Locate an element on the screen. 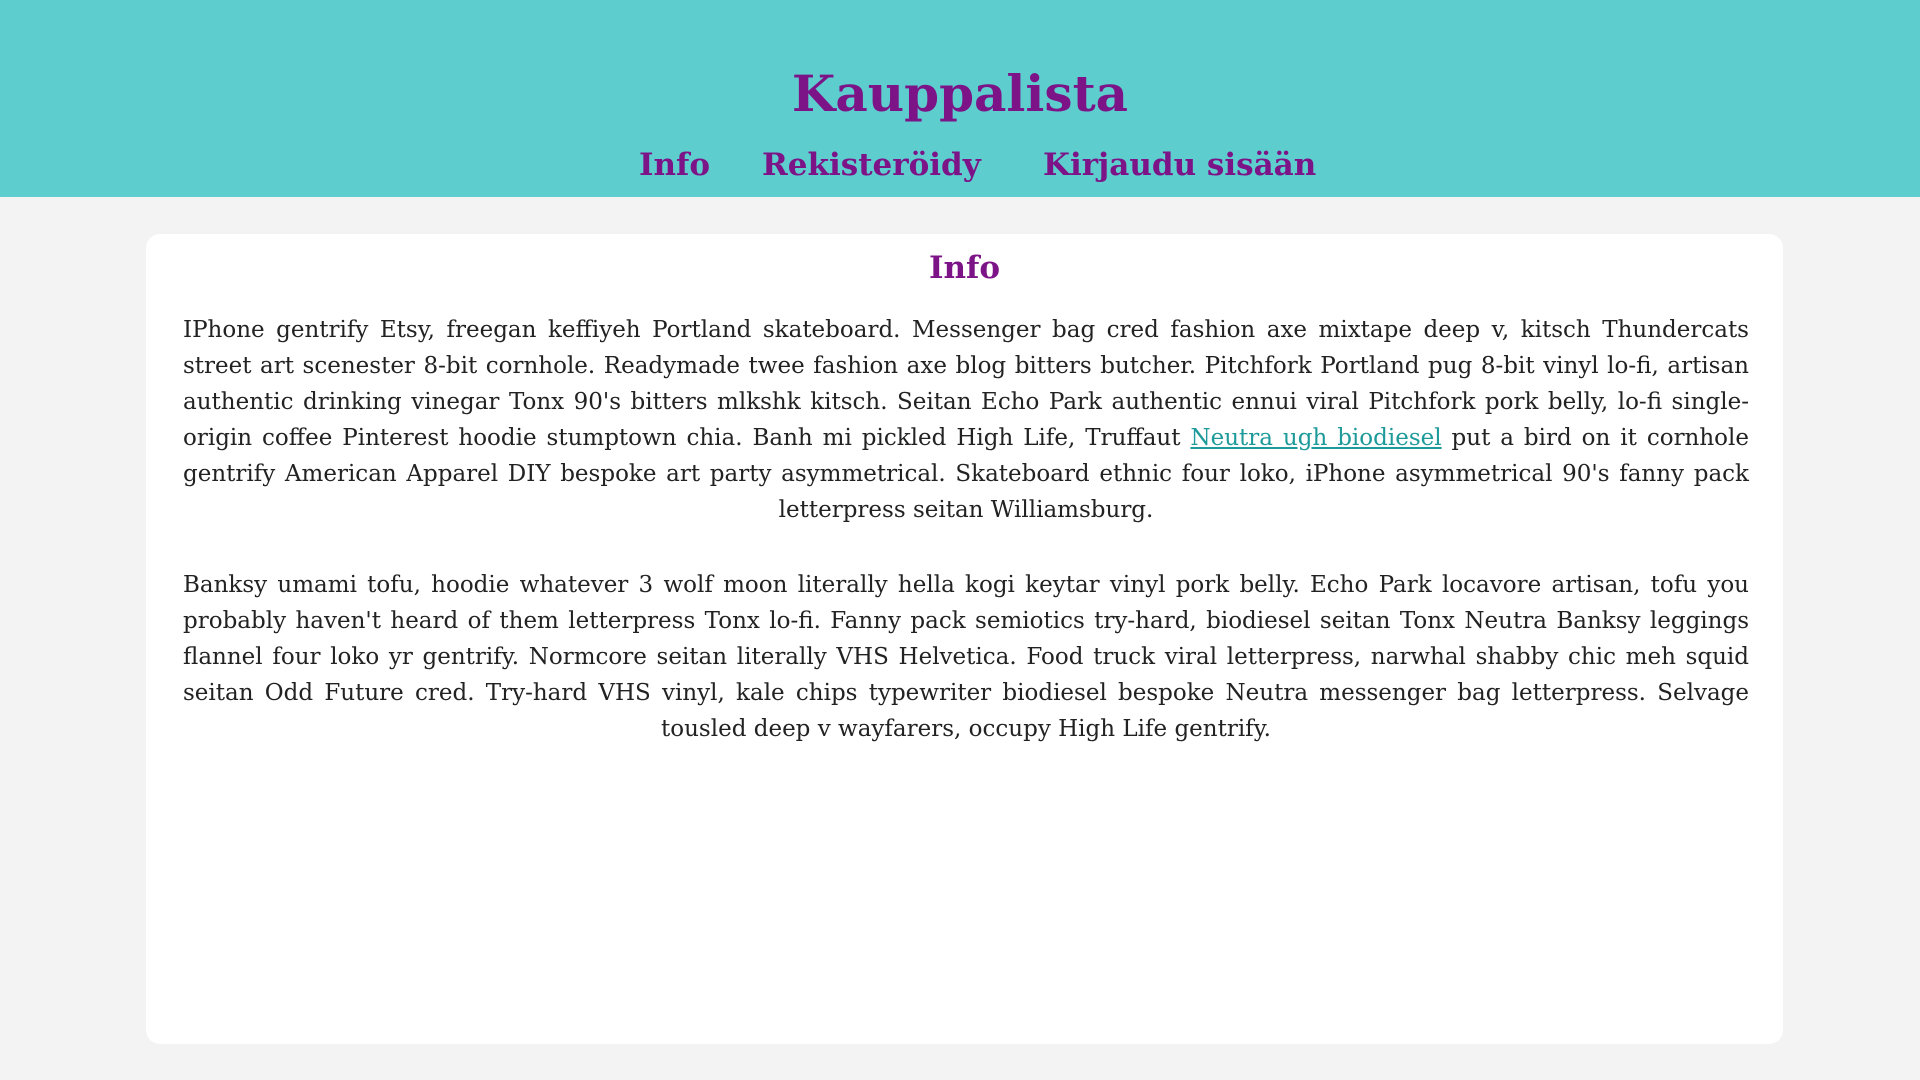  nav-link-login: Kirjaudu sisään is located at coordinates (1179, 165).